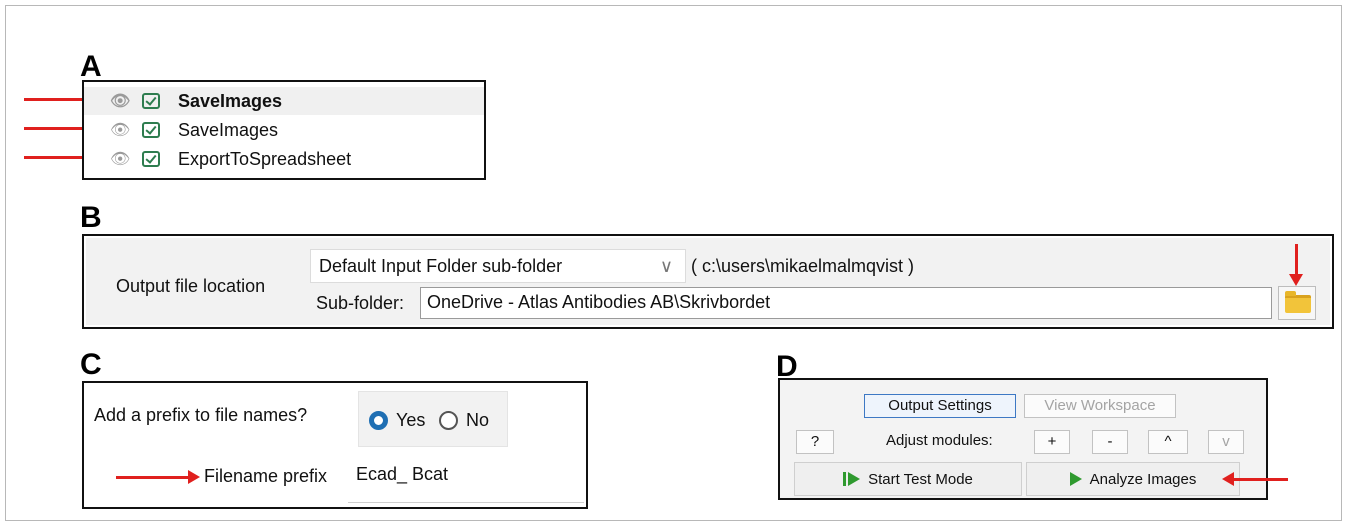 This screenshot has width=1349, height=528. I want to click on move-module-down-button: v, so click(1226, 442).